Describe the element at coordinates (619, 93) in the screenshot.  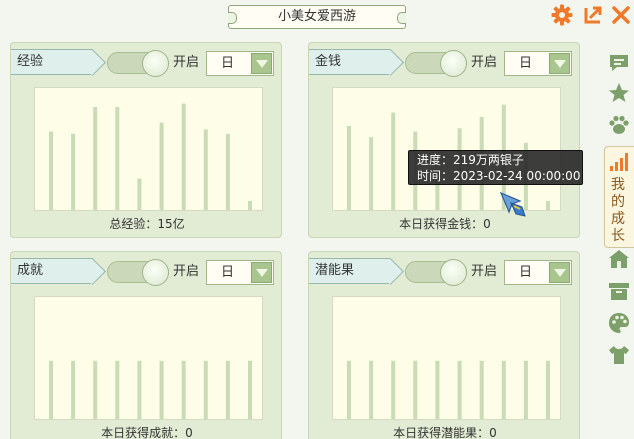
I see `star-icon` at that location.